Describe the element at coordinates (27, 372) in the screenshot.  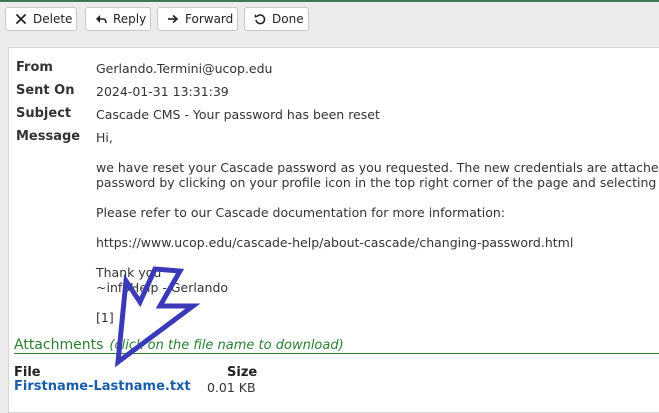
I see `file-column-header: File` at that location.